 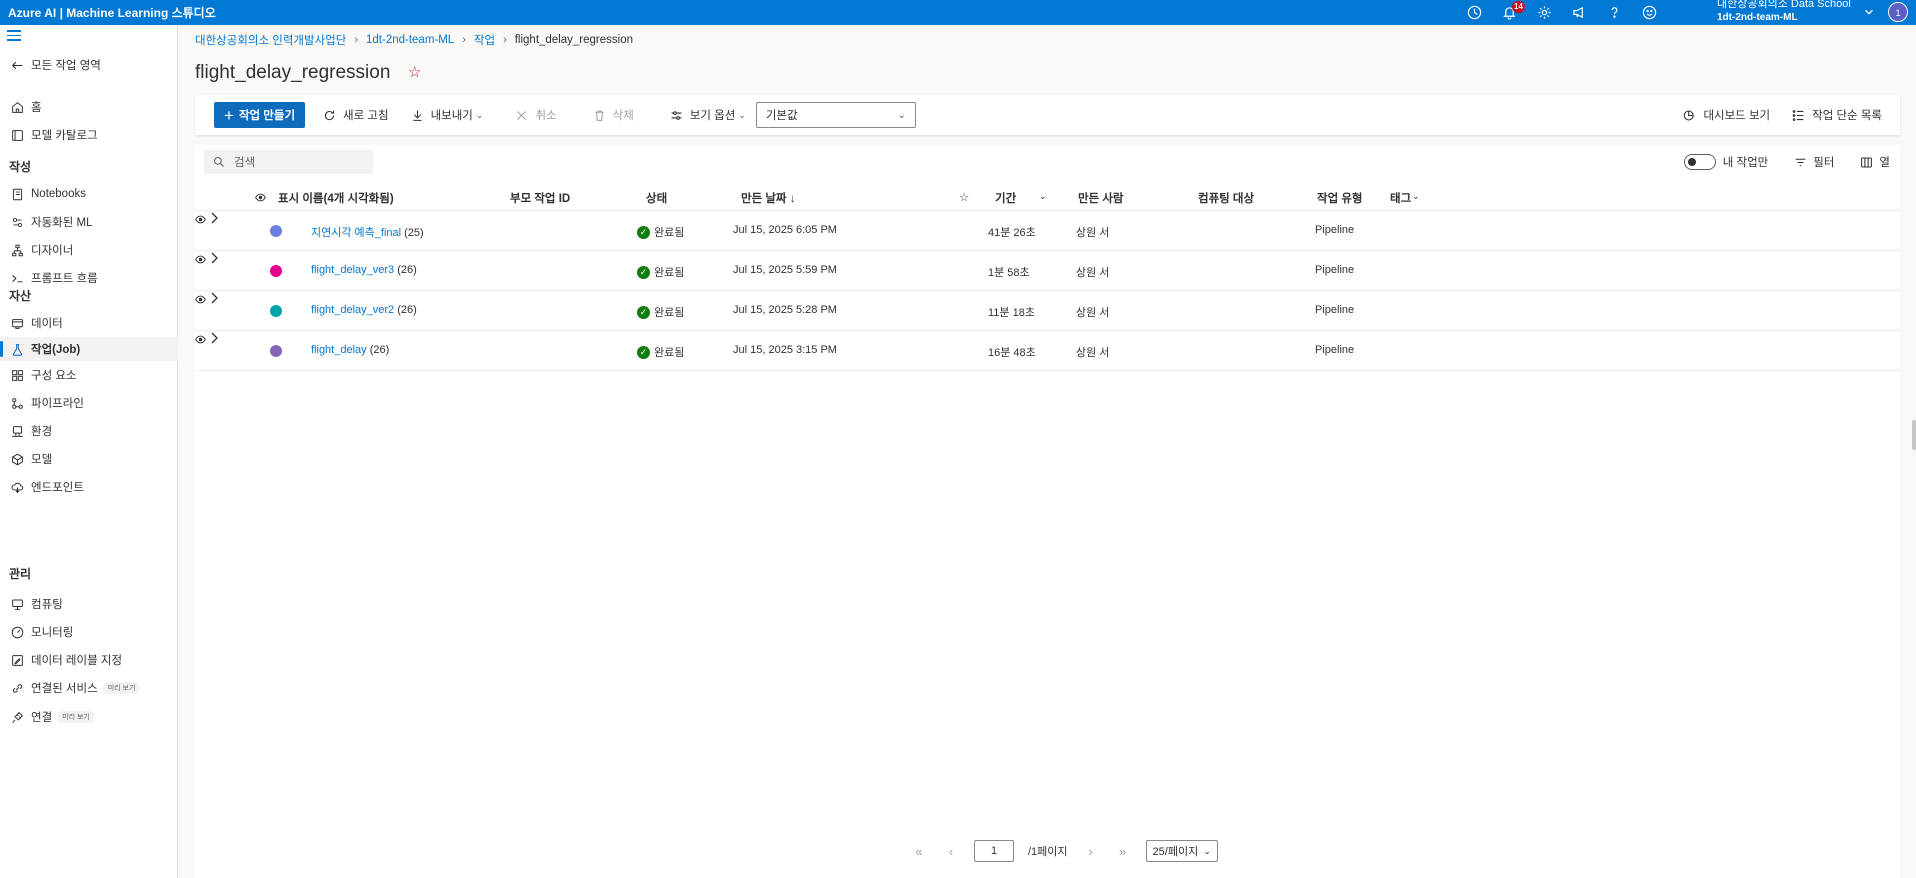 I want to click on search-input: 검색, so click(x=288, y=162).